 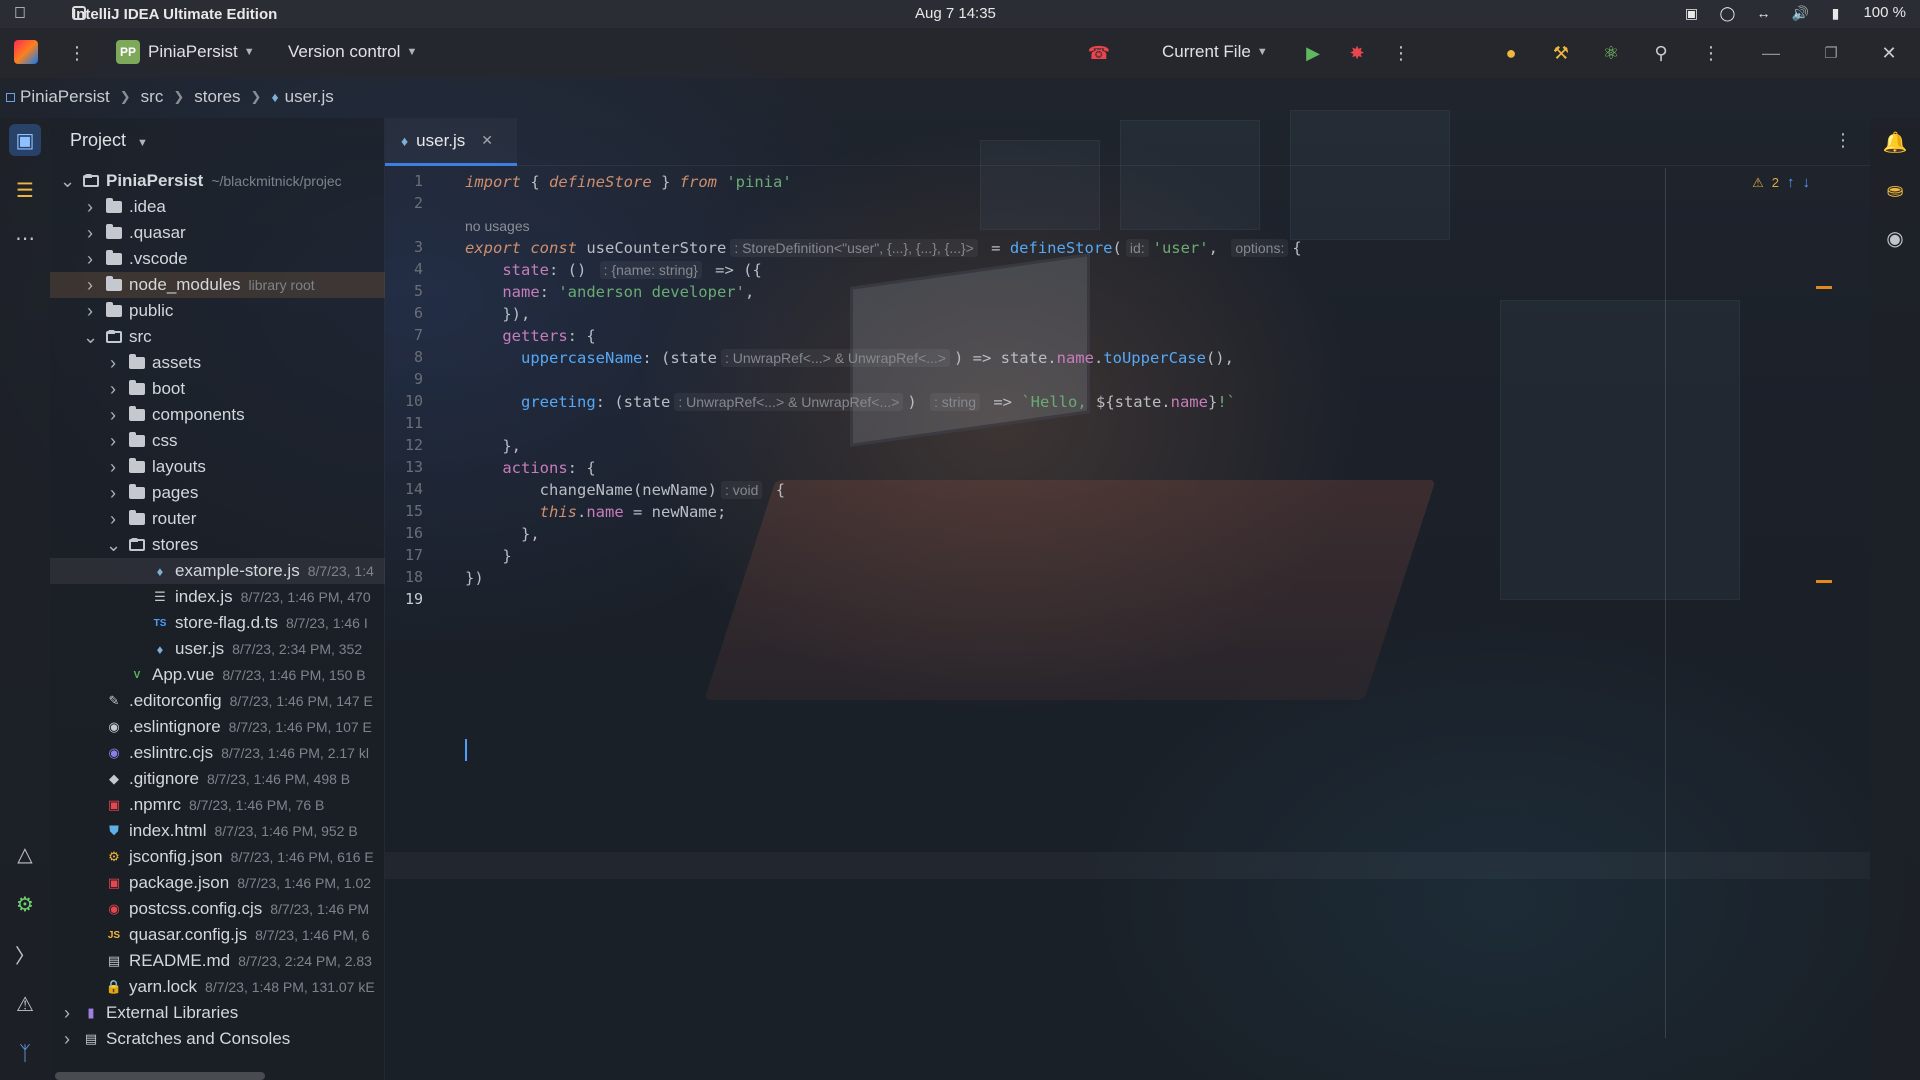 I want to click on tree-item: ▣ package.json 8/7/23, 1:46 PM, 1.02, so click(x=217, y=883).